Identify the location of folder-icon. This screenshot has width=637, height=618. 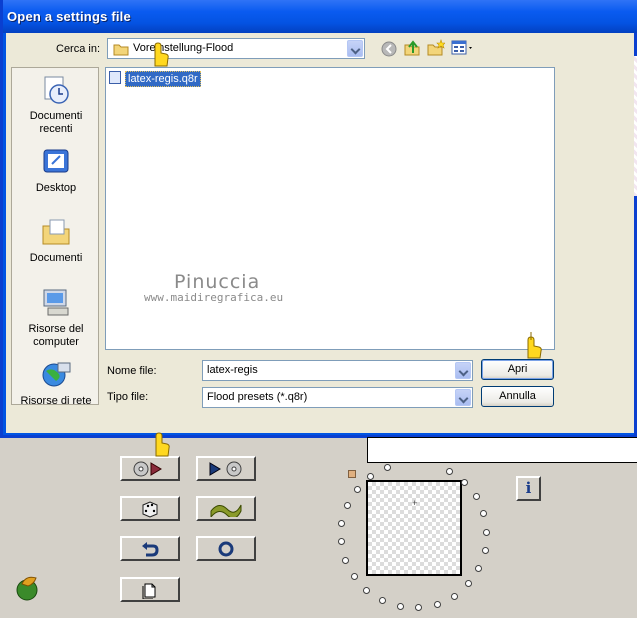
(121, 50).